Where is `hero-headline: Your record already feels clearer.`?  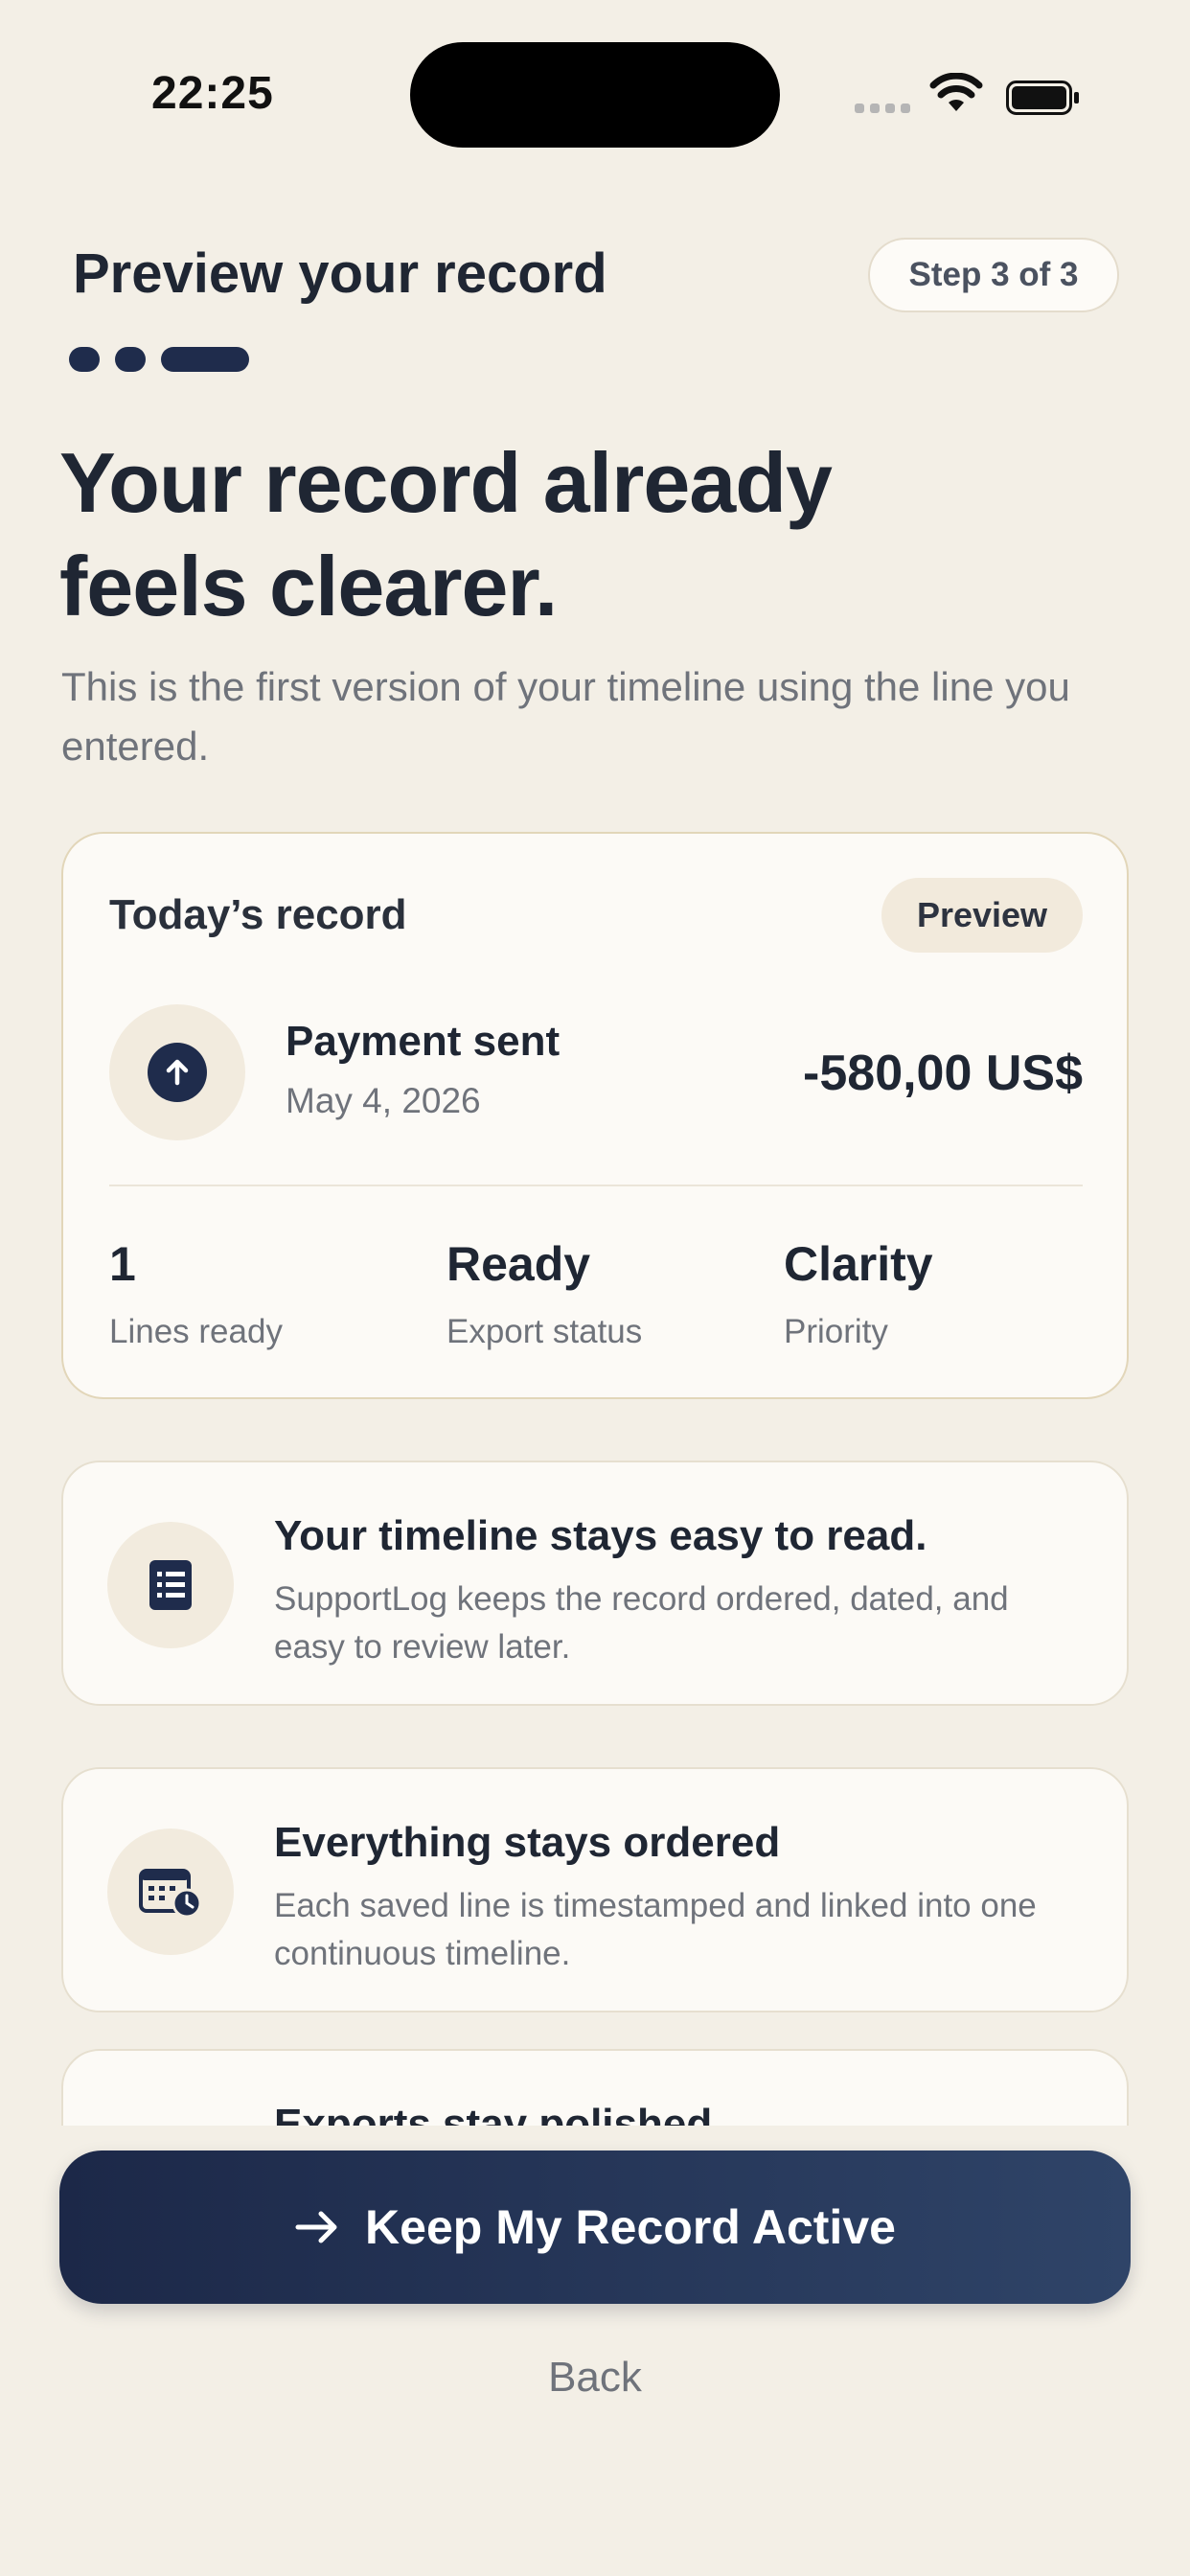 hero-headline: Your record already feels clearer. is located at coordinates (586, 534).